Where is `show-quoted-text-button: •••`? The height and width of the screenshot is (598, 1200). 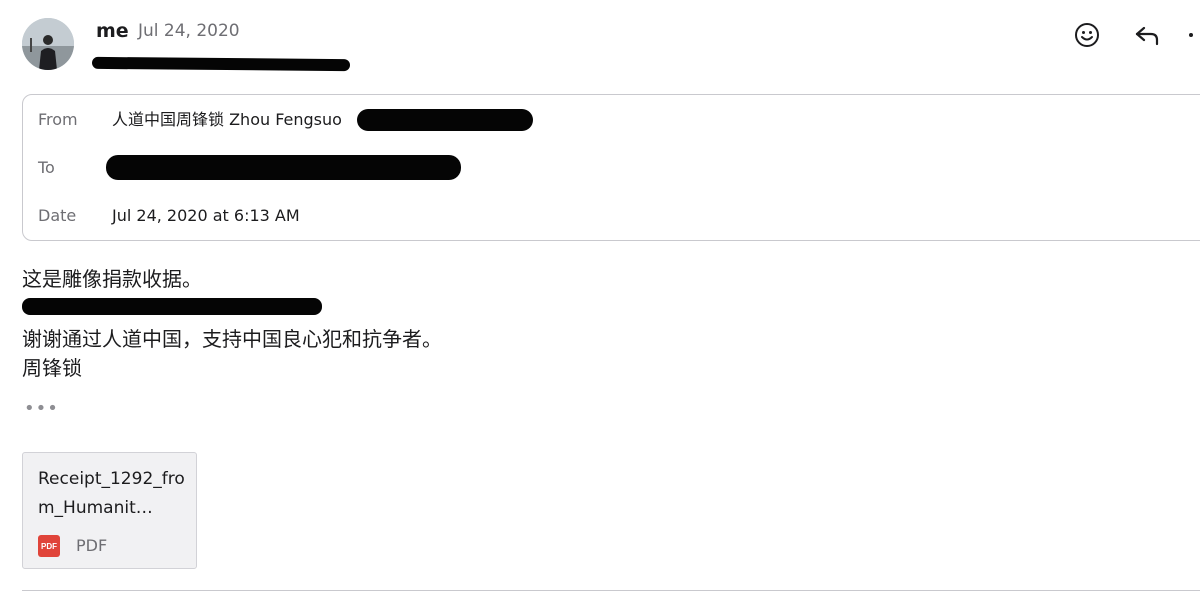
show-quoted-text-button: ••• is located at coordinates (41, 408).